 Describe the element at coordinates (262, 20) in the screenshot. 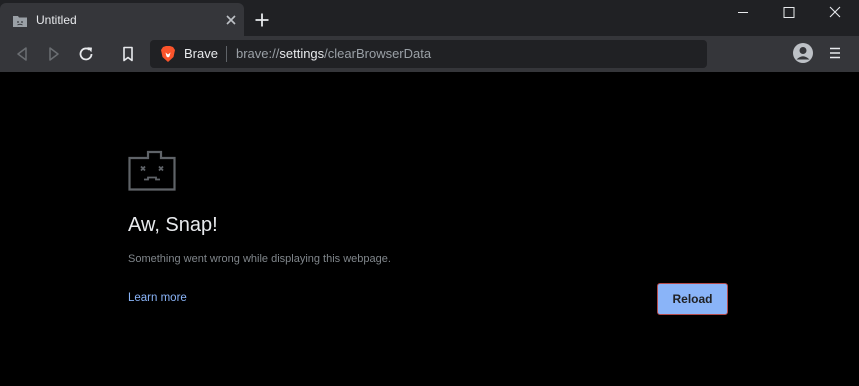

I see `new-tab-button` at that location.